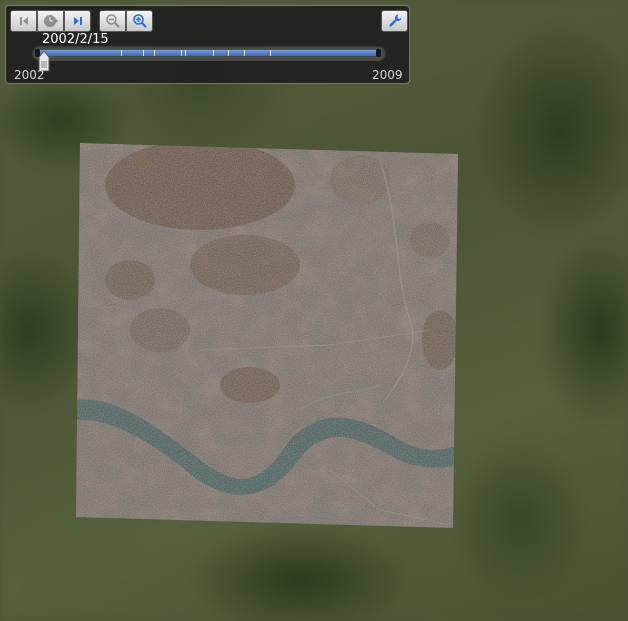 The width and height of the screenshot is (628, 621). What do you see at coordinates (378, 53) in the screenshot?
I see `slider-end-cap` at bounding box center [378, 53].